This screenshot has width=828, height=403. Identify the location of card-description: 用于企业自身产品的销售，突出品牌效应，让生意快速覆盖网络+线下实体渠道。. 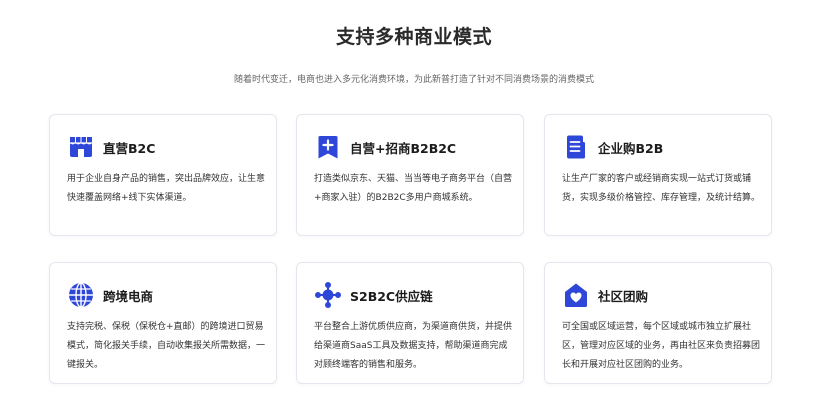
(166, 188).